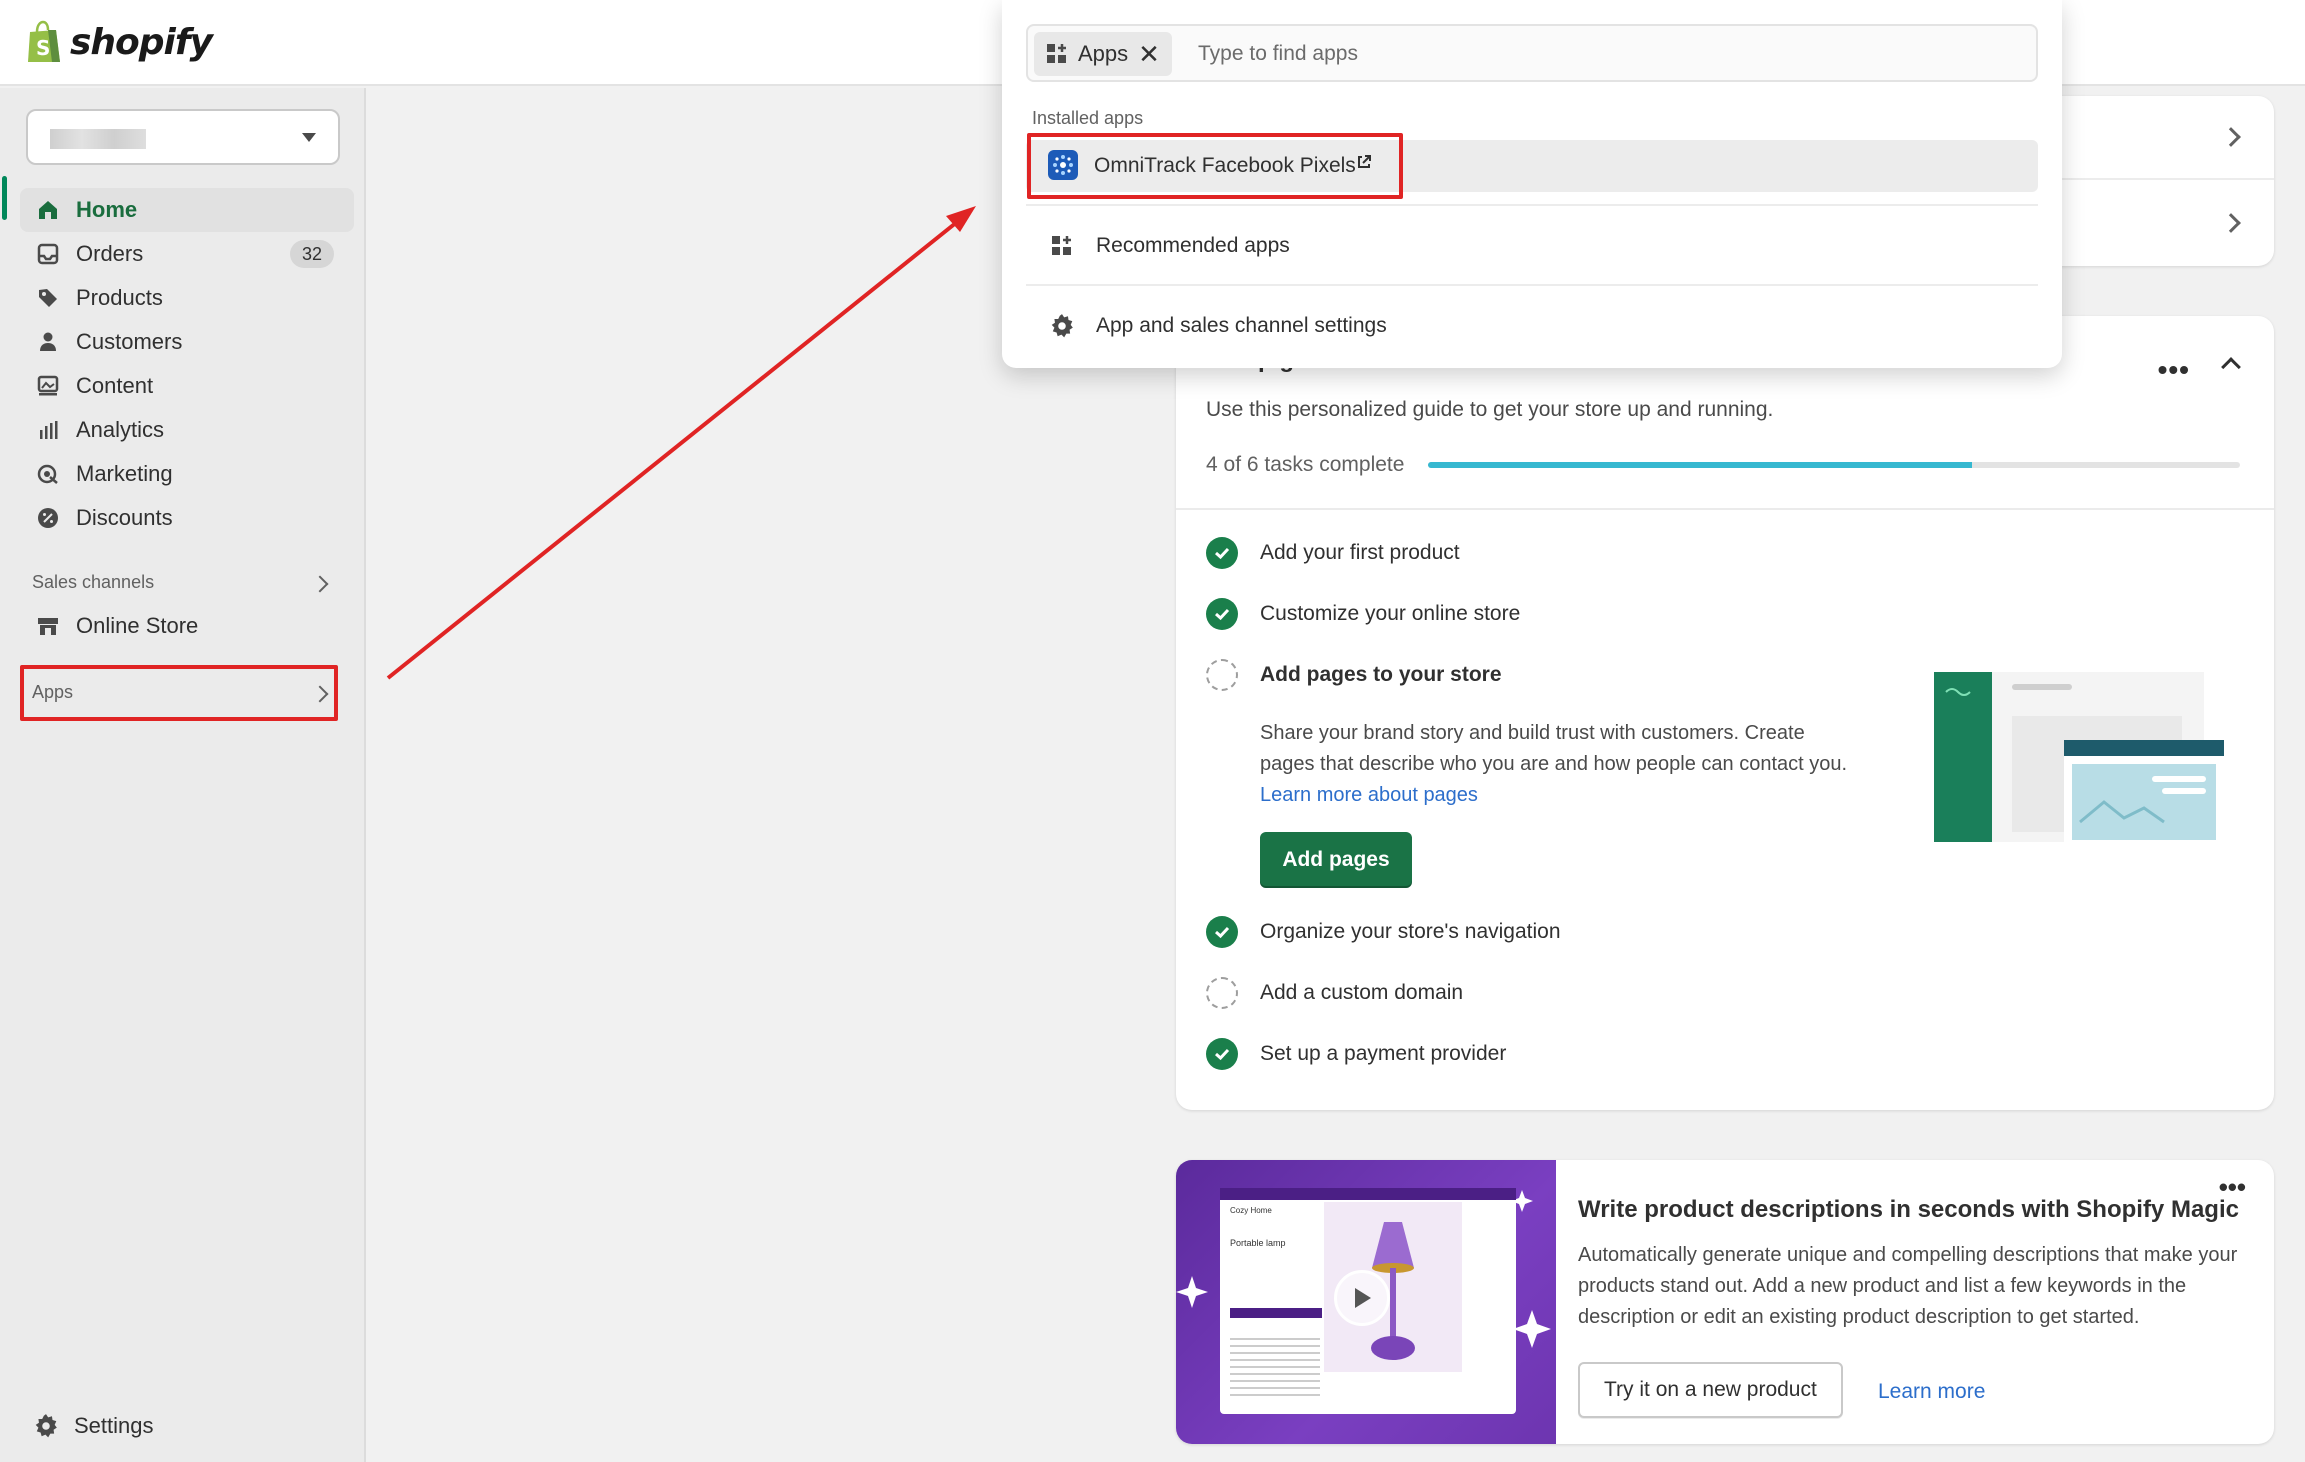 The image size is (2305, 1462). I want to click on apps-highlight-annotation, so click(179, 693).